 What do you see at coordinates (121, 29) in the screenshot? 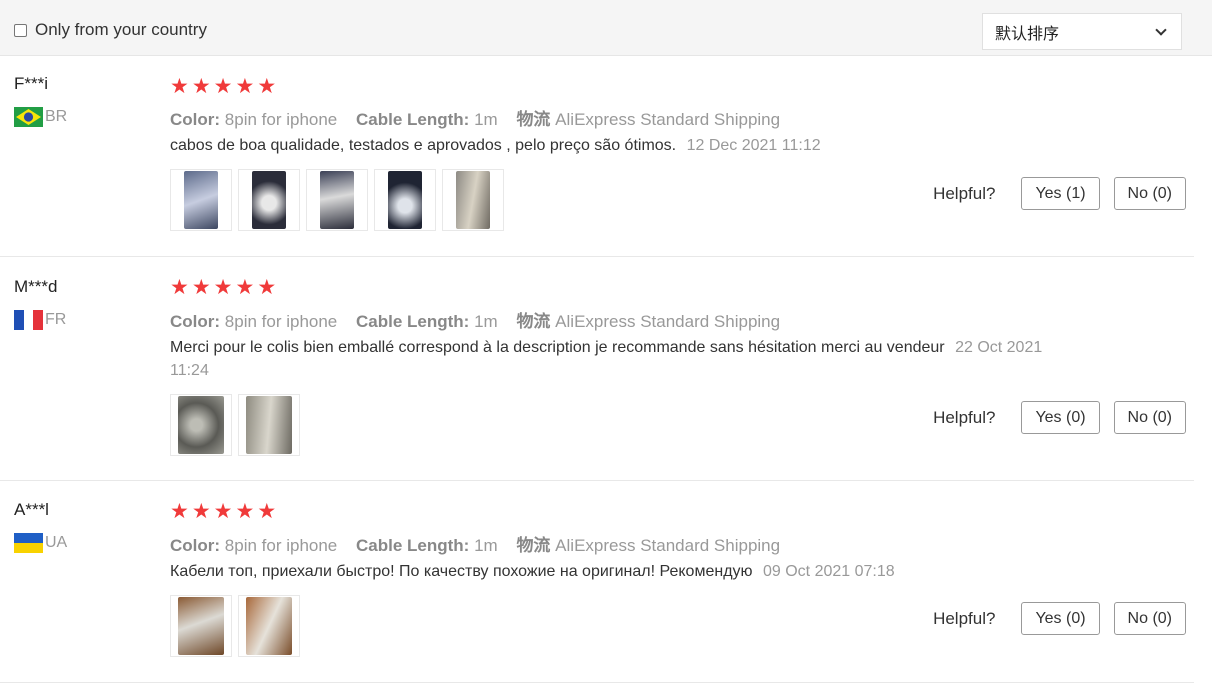
I see `country-filter-label: Only from your country` at bounding box center [121, 29].